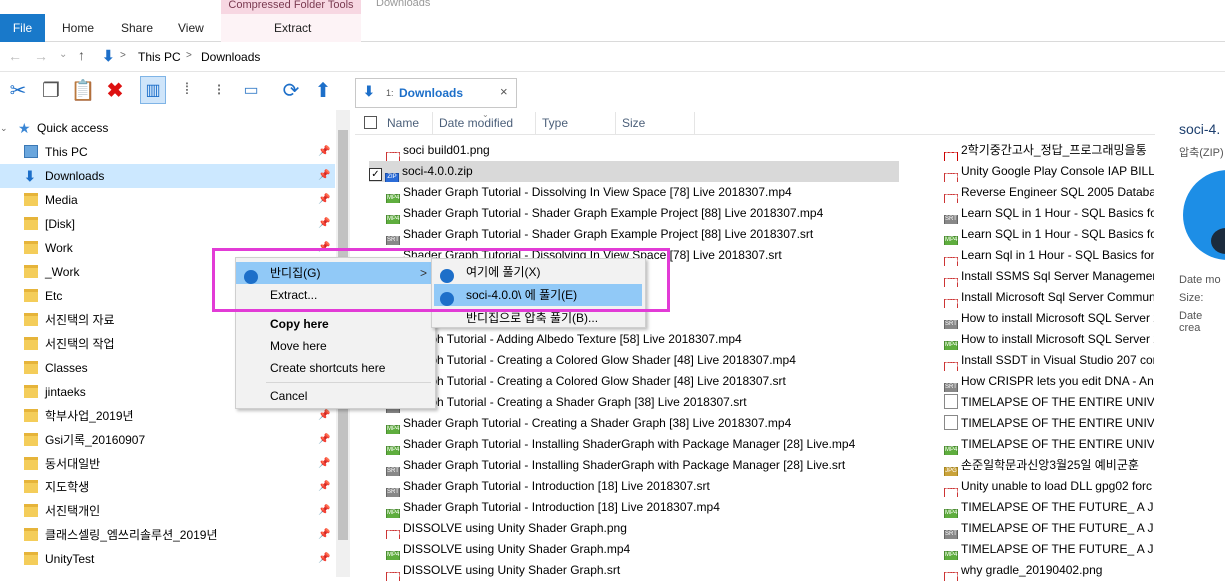 This screenshot has height=581, width=1225. What do you see at coordinates (63, 54) in the screenshot?
I see `recent-dropdown-icon: ⌄` at bounding box center [63, 54].